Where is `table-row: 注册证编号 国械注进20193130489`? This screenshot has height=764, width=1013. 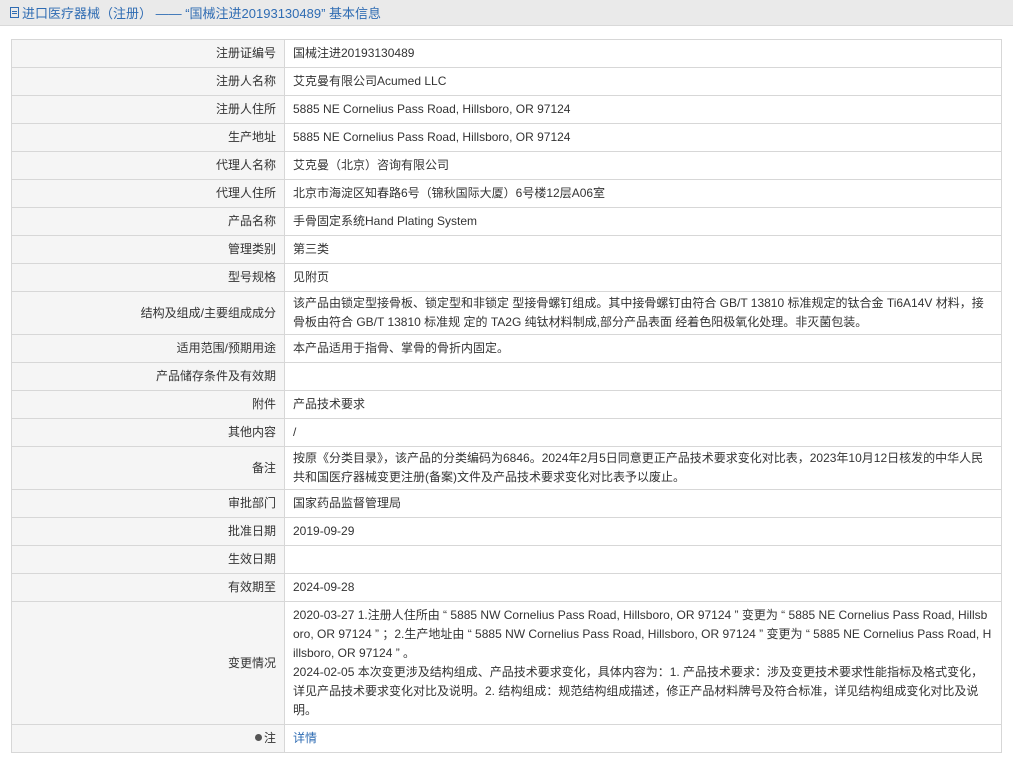
table-row: 注册证编号 国械注进20193130489 is located at coordinates (506, 53).